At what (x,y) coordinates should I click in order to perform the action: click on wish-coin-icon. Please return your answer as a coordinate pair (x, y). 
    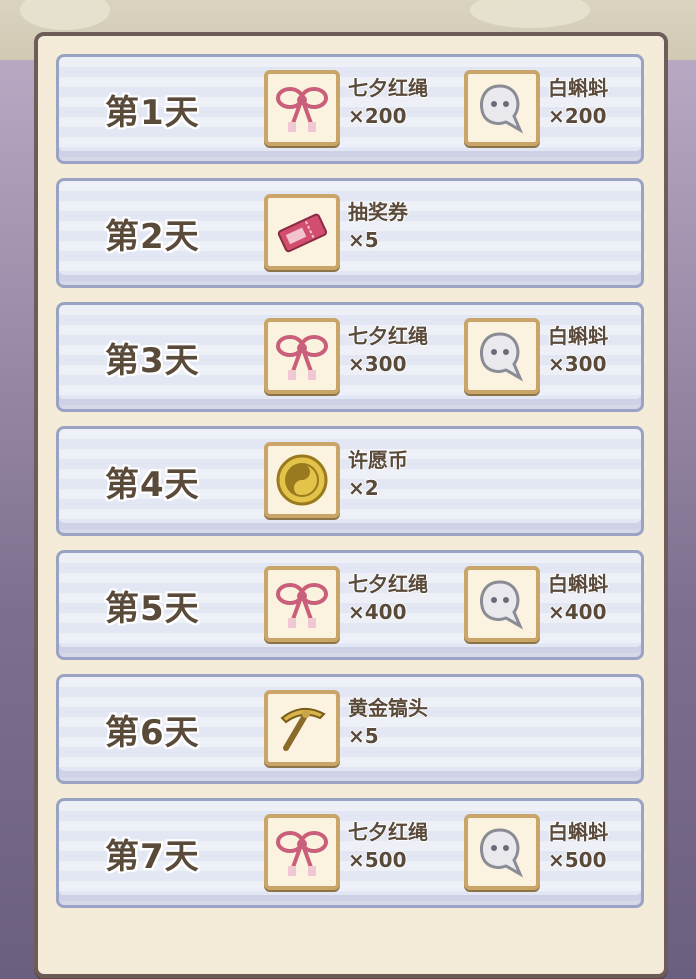
    Looking at the image, I should click on (302, 480).